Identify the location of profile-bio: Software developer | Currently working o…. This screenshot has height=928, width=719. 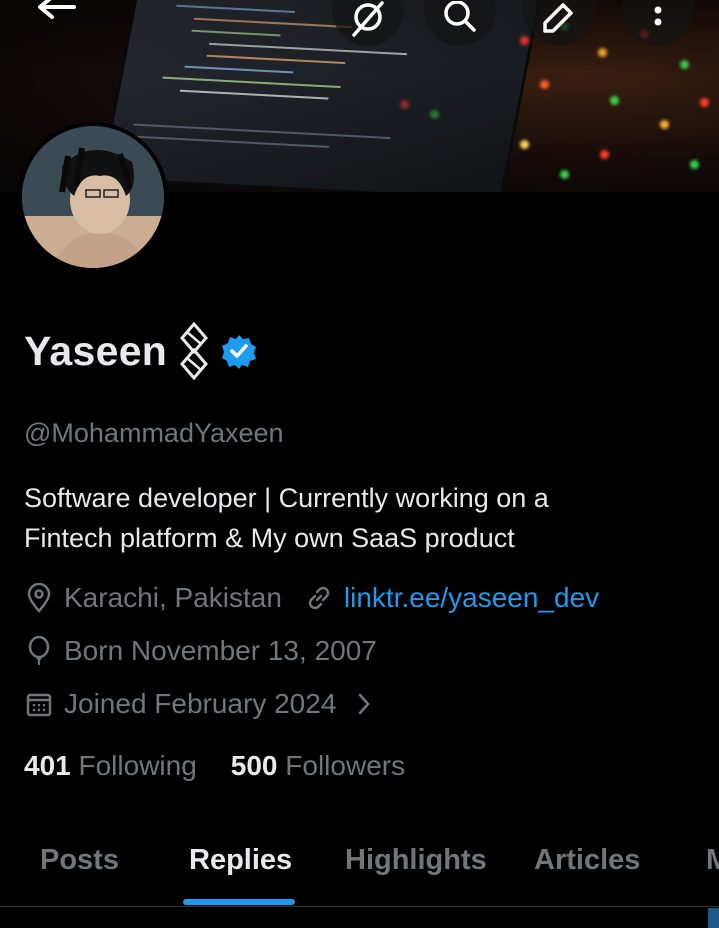
(354, 518).